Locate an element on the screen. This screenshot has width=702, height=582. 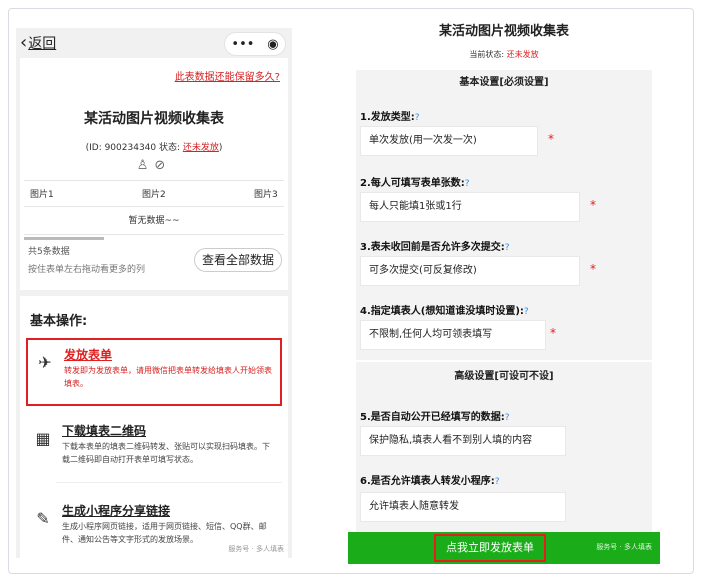
question-label: 5.是否自动公开已经填写的数据:? is located at coordinates (435, 415).